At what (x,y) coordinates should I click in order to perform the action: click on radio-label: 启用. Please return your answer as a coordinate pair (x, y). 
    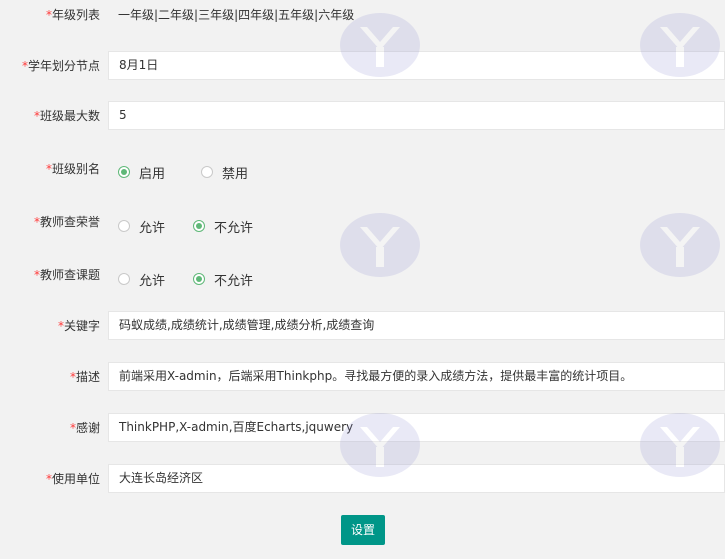
    Looking at the image, I should click on (152, 174).